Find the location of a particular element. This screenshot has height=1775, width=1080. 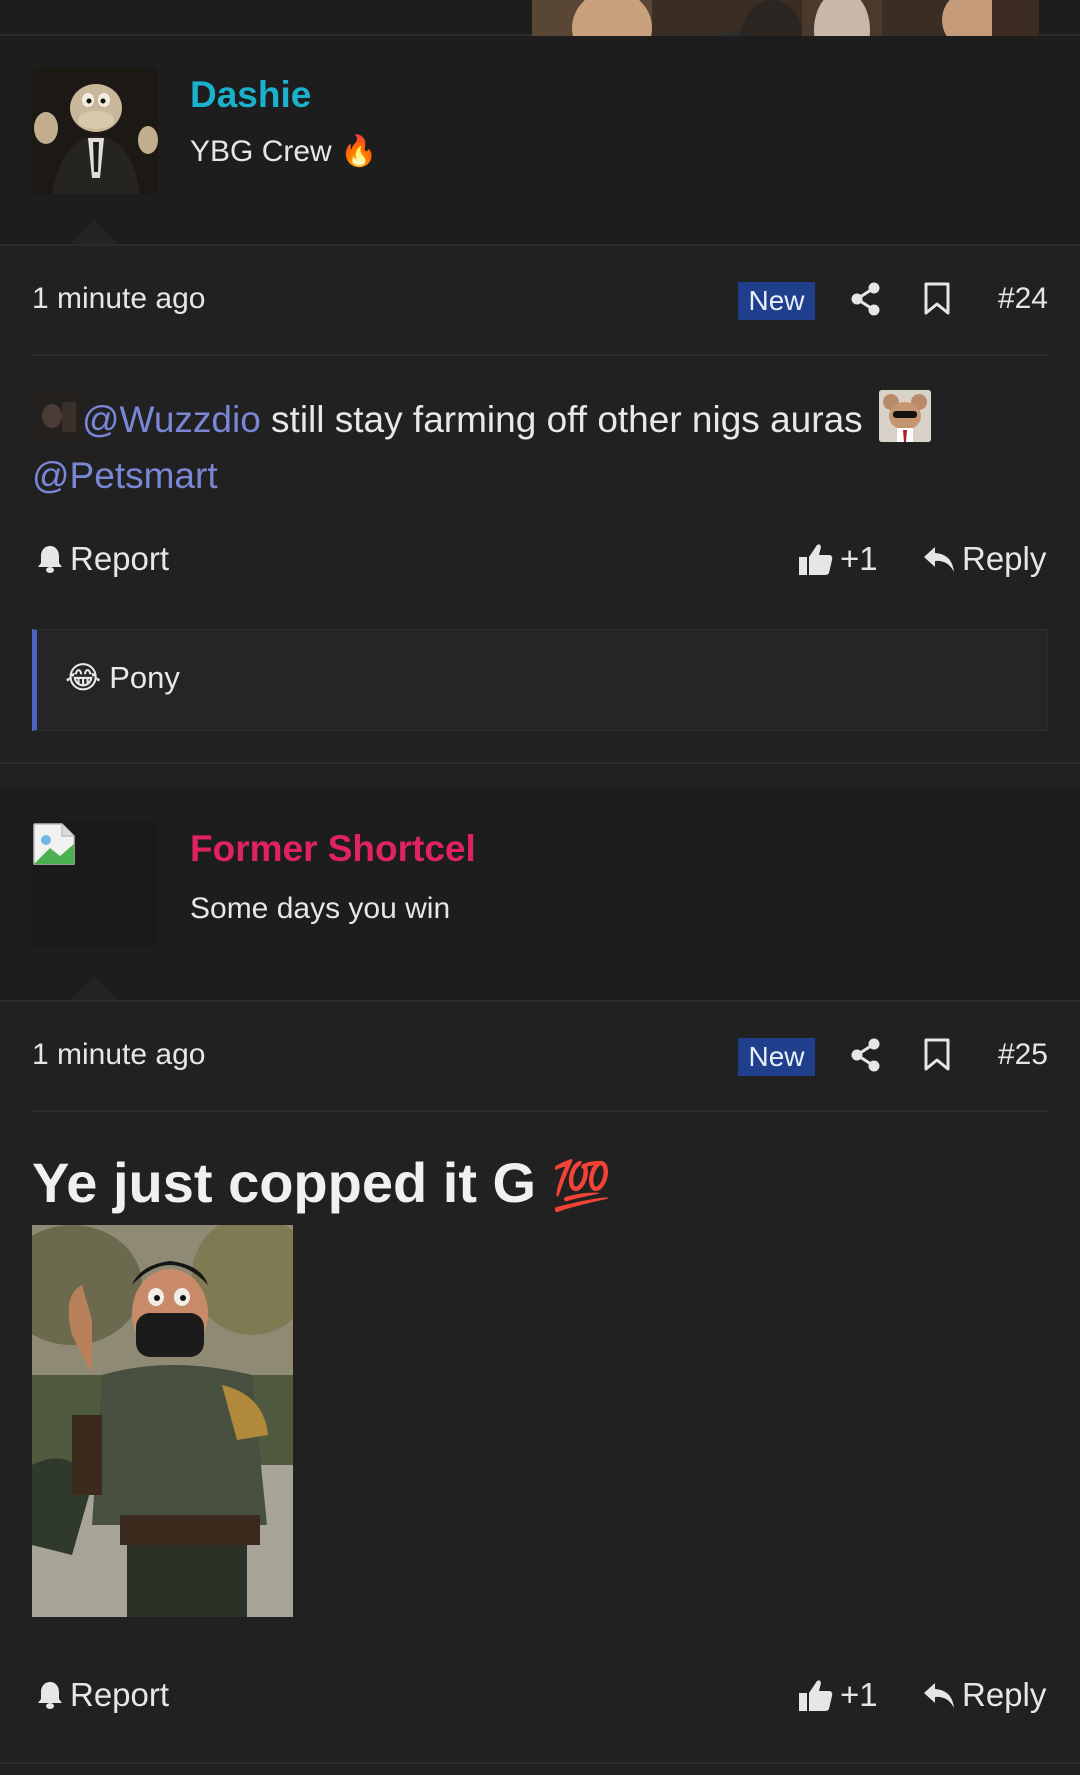

user-title-text: YBG Crew is located at coordinates (261, 151).